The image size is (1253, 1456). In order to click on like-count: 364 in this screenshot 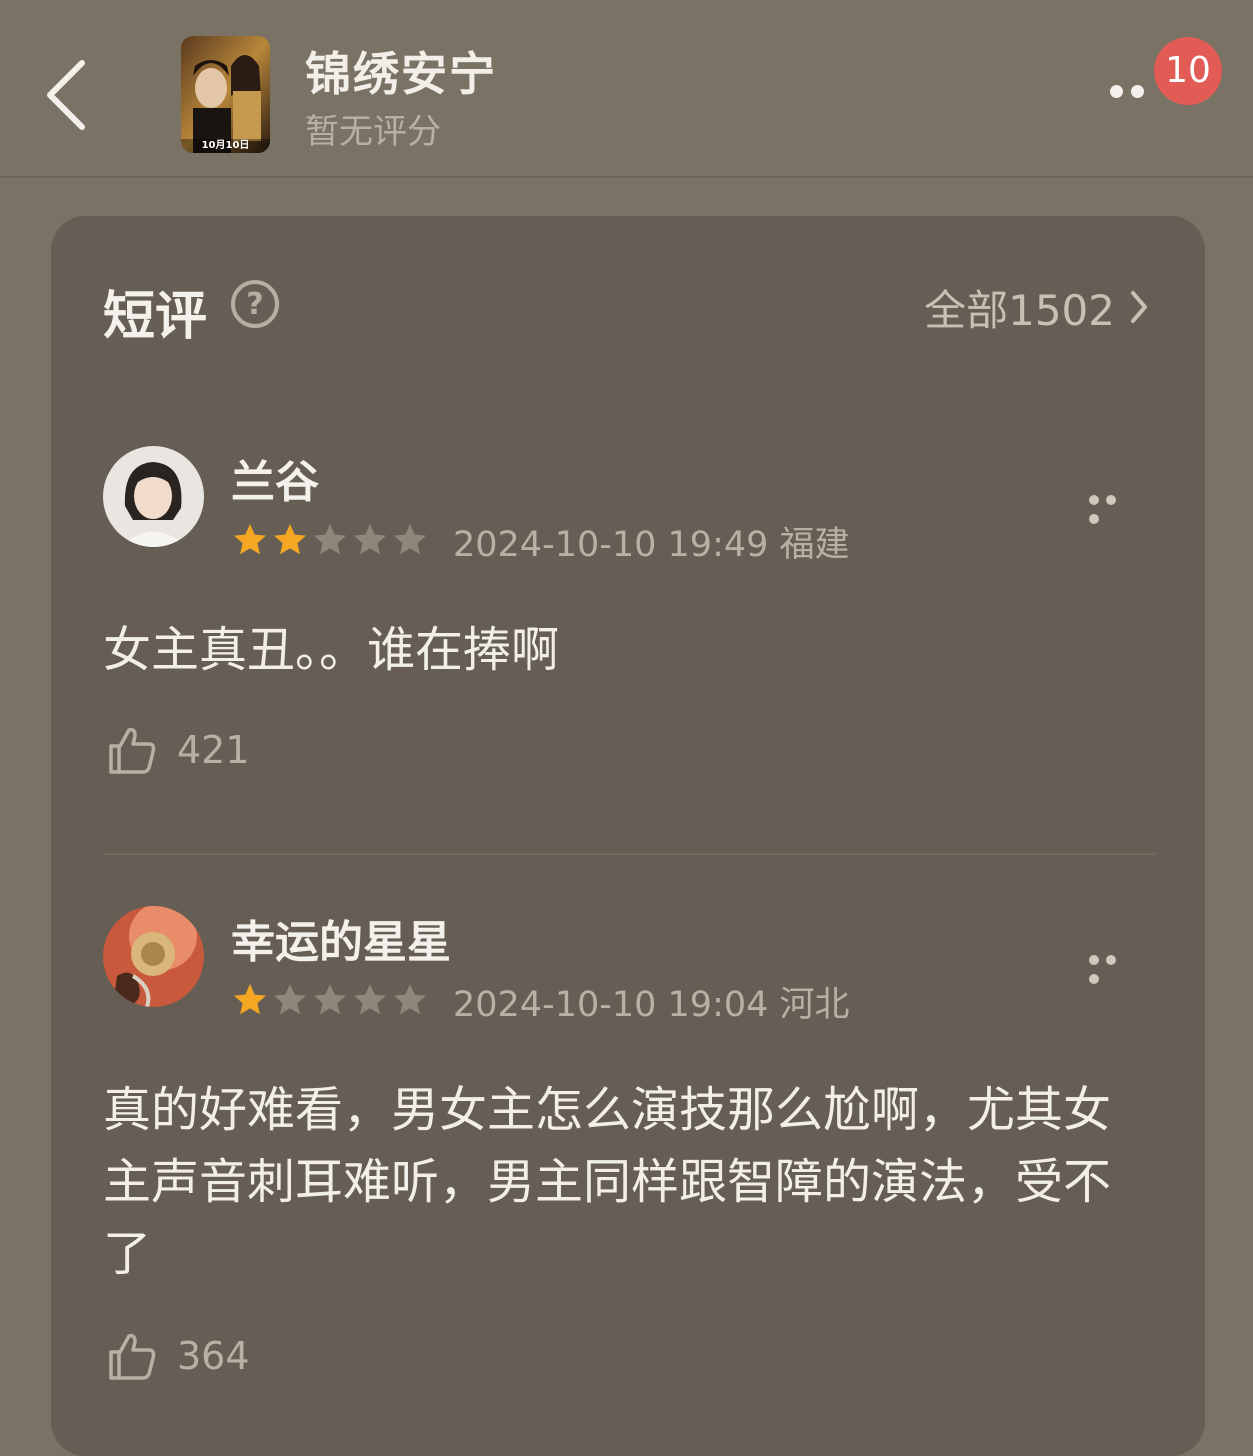, I will do `click(213, 1356)`.